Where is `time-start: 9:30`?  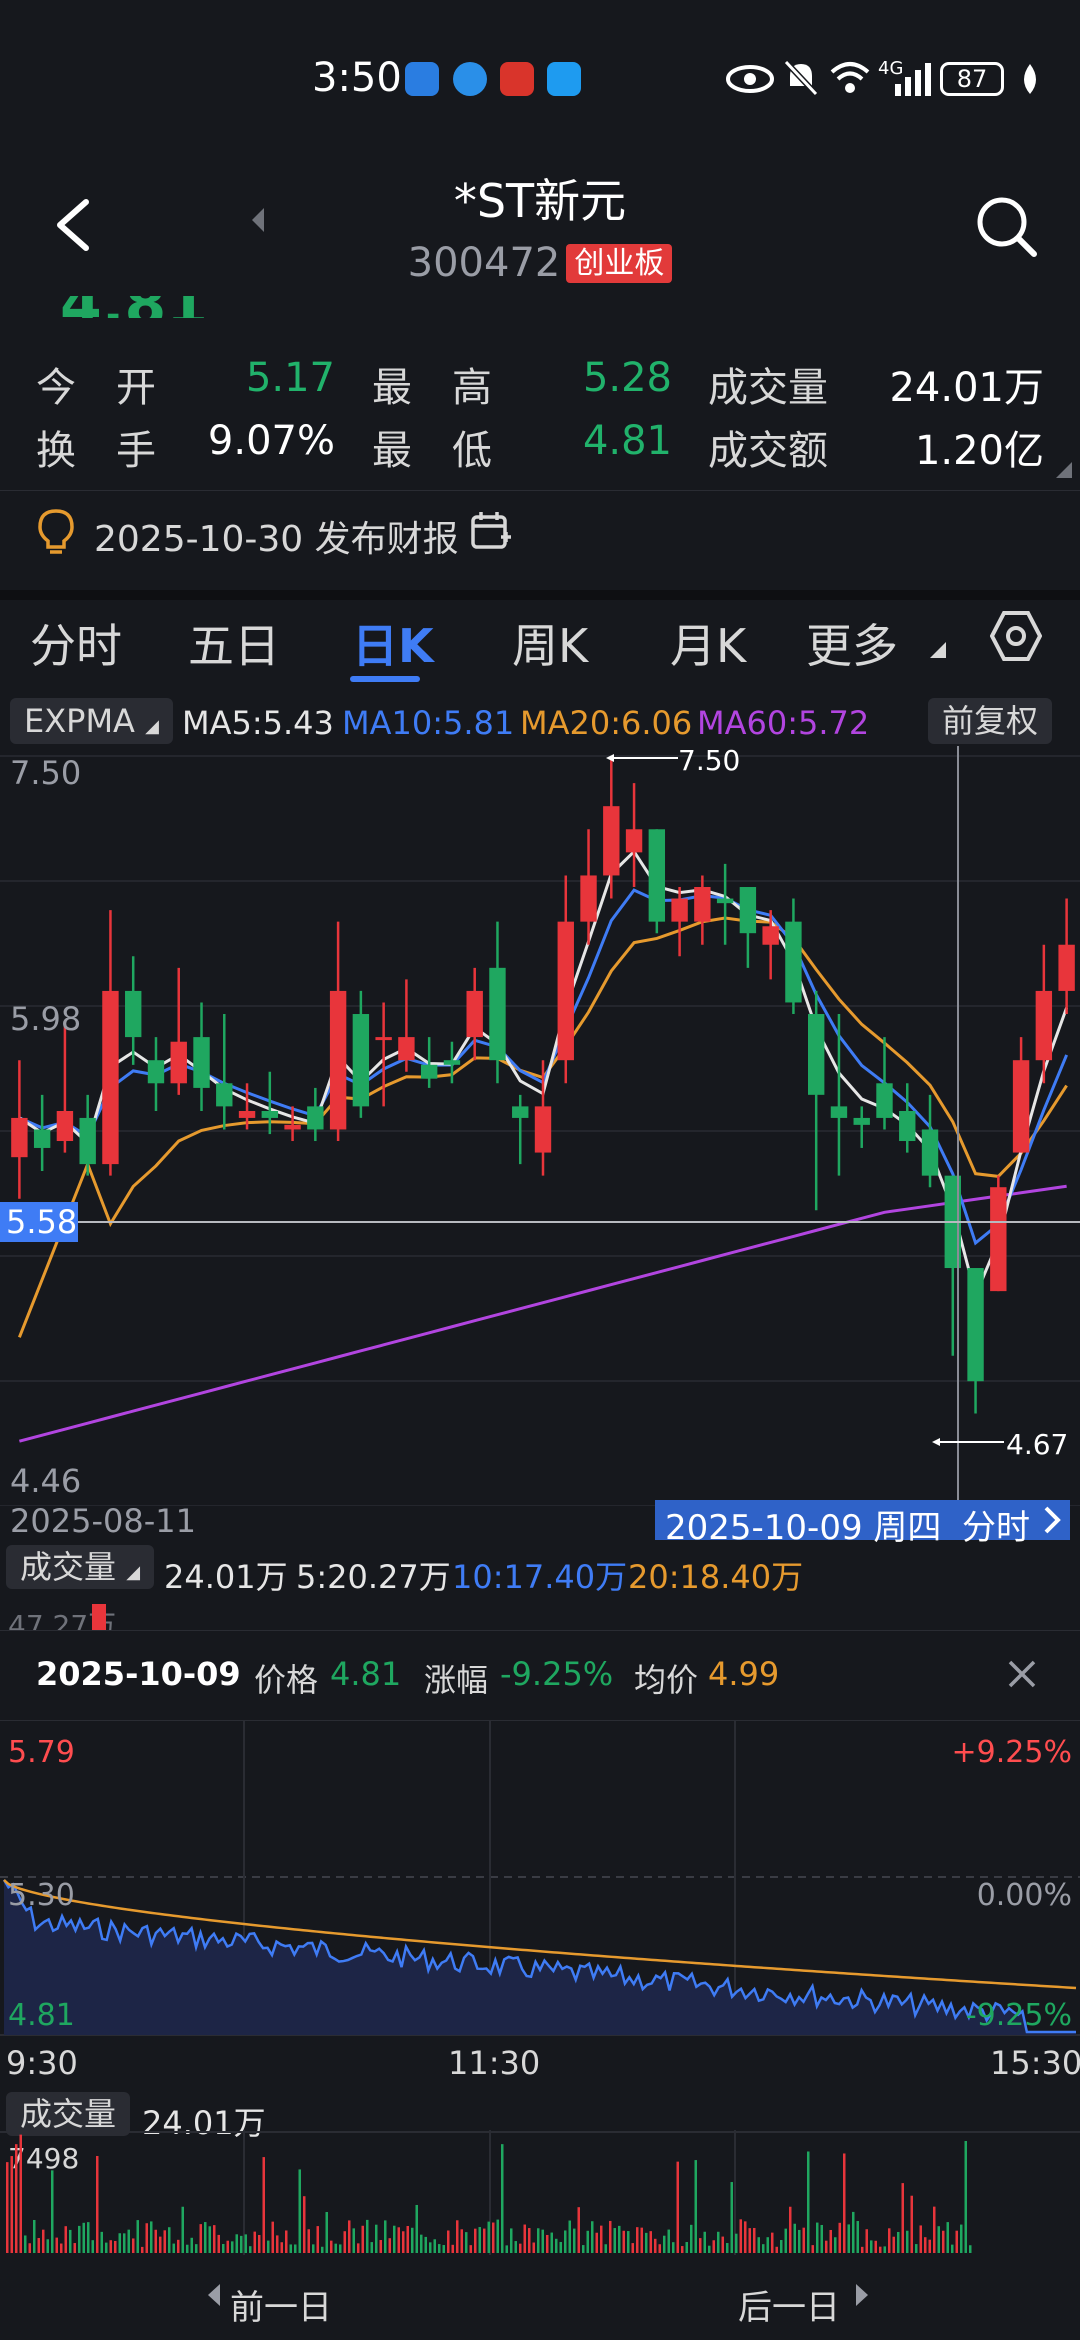 time-start: 9:30 is located at coordinates (42, 2063).